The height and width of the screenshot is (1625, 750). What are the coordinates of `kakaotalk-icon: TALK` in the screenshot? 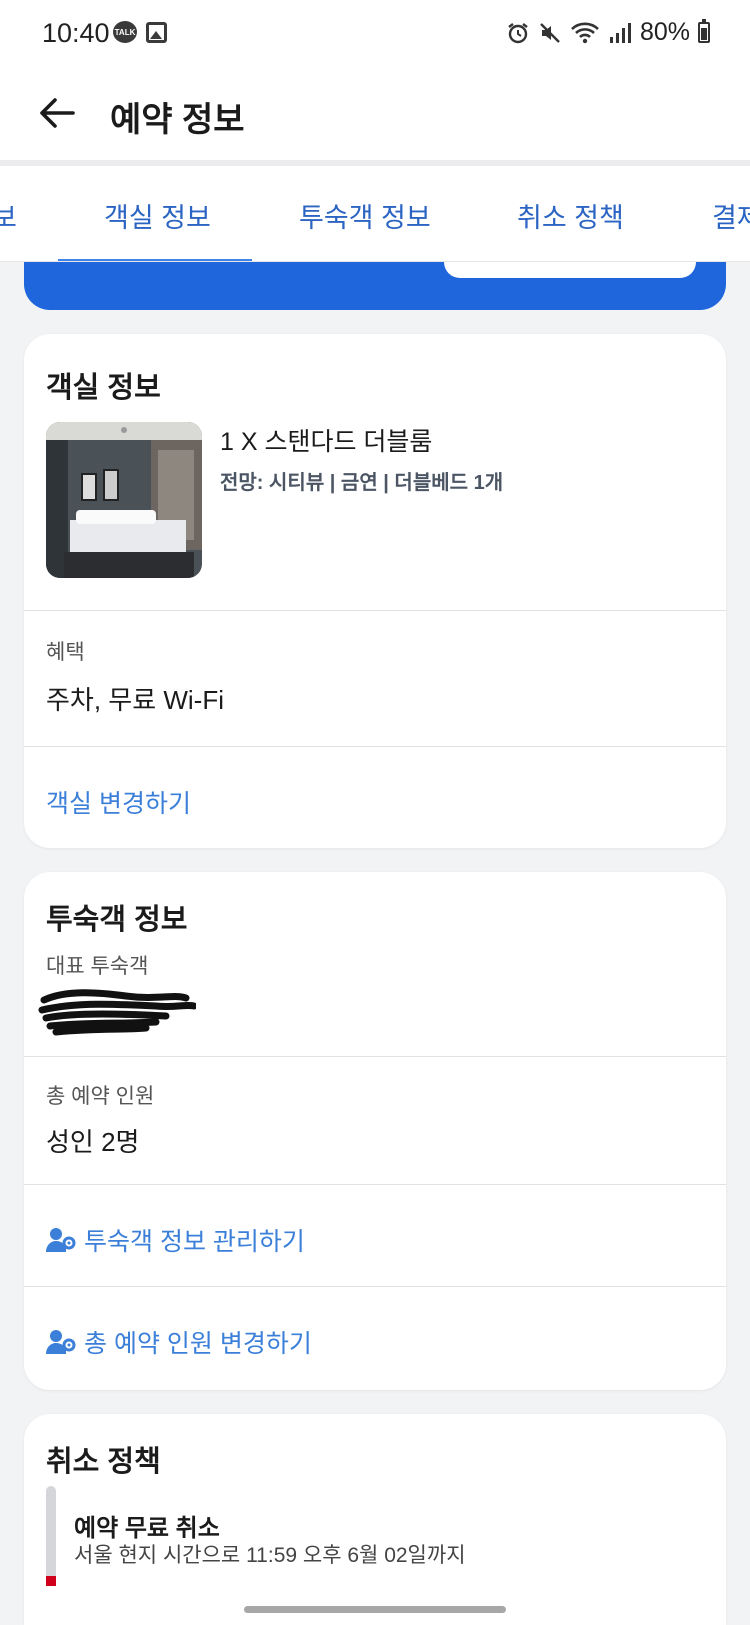 It's located at (125, 32).